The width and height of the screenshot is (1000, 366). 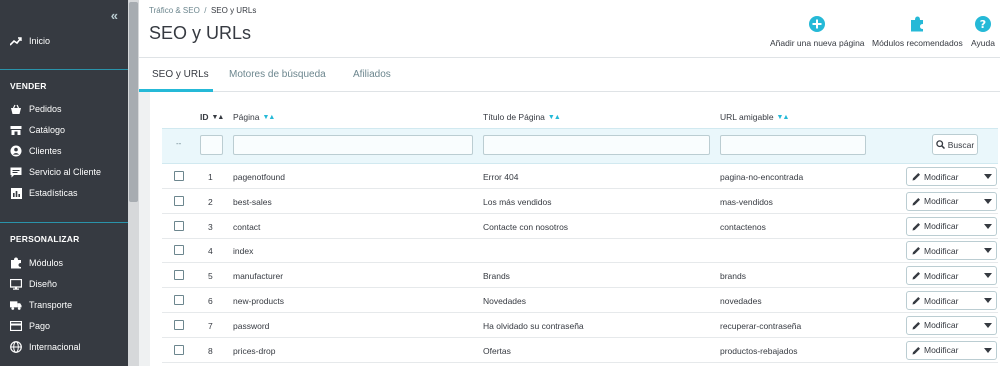 What do you see at coordinates (210, 226) in the screenshot?
I see `cell-id: 3` at bounding box center [210, 226].